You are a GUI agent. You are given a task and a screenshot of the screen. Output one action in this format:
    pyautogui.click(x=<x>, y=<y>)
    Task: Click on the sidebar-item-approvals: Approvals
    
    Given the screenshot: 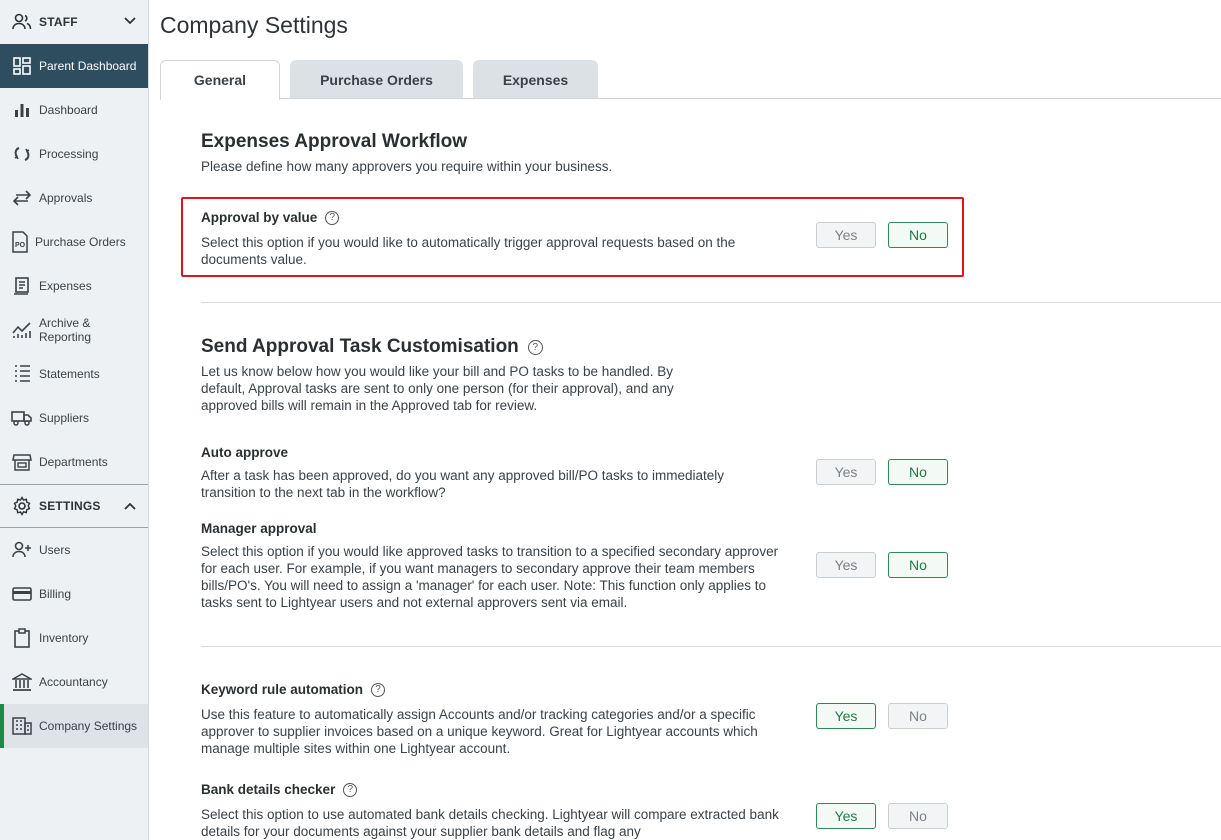 What is the action you would take?
    pyautogui.click(x=74, y=198)
    